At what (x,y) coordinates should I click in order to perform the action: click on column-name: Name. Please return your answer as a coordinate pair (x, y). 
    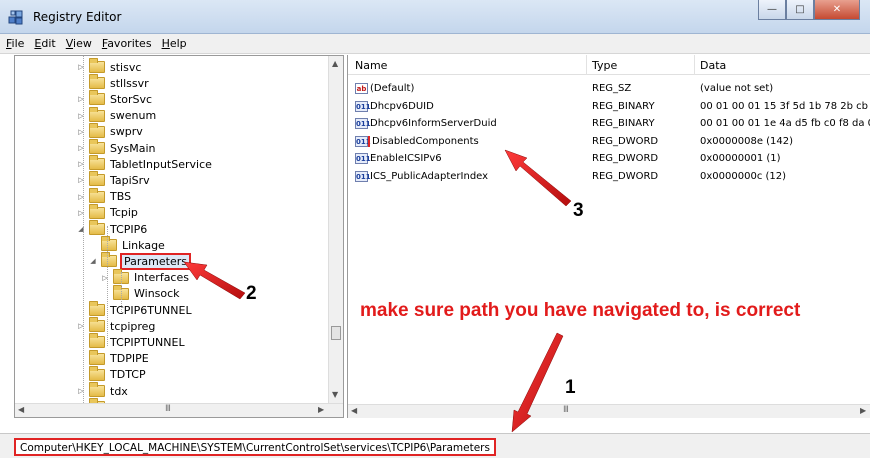
    Looking at the image, I should click on (371, 65).